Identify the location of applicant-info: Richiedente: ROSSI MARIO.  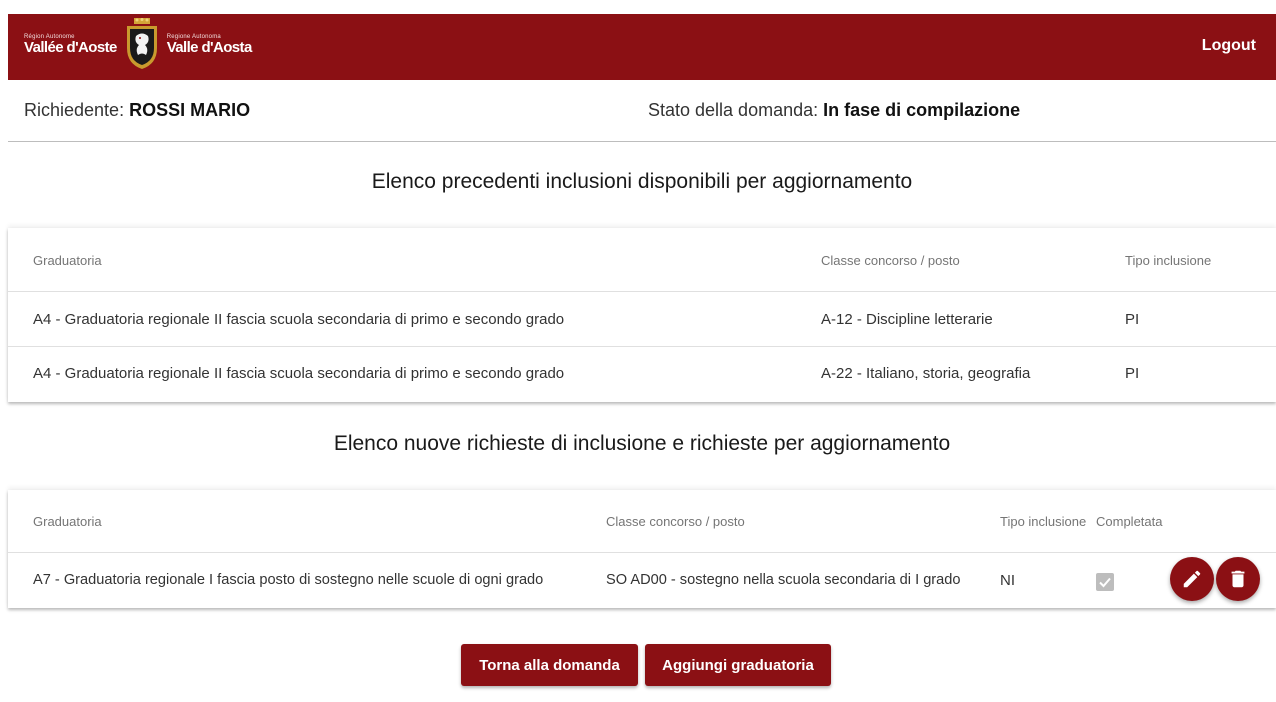
(137, 110).